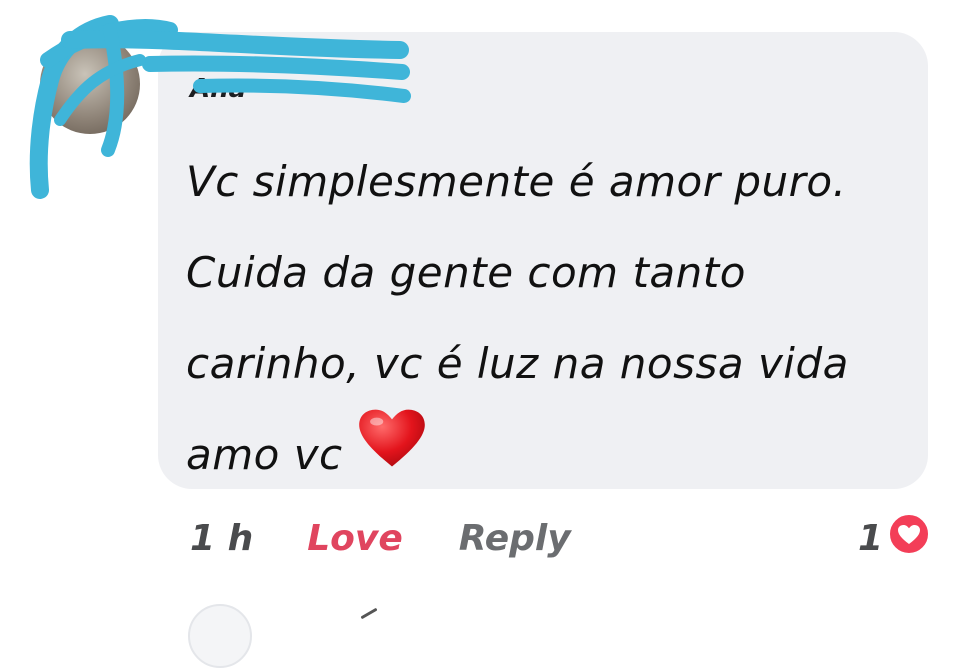  Describe the element at coordinates (90, 84) in the screenshot. I see `commenter-avatar` at that location.